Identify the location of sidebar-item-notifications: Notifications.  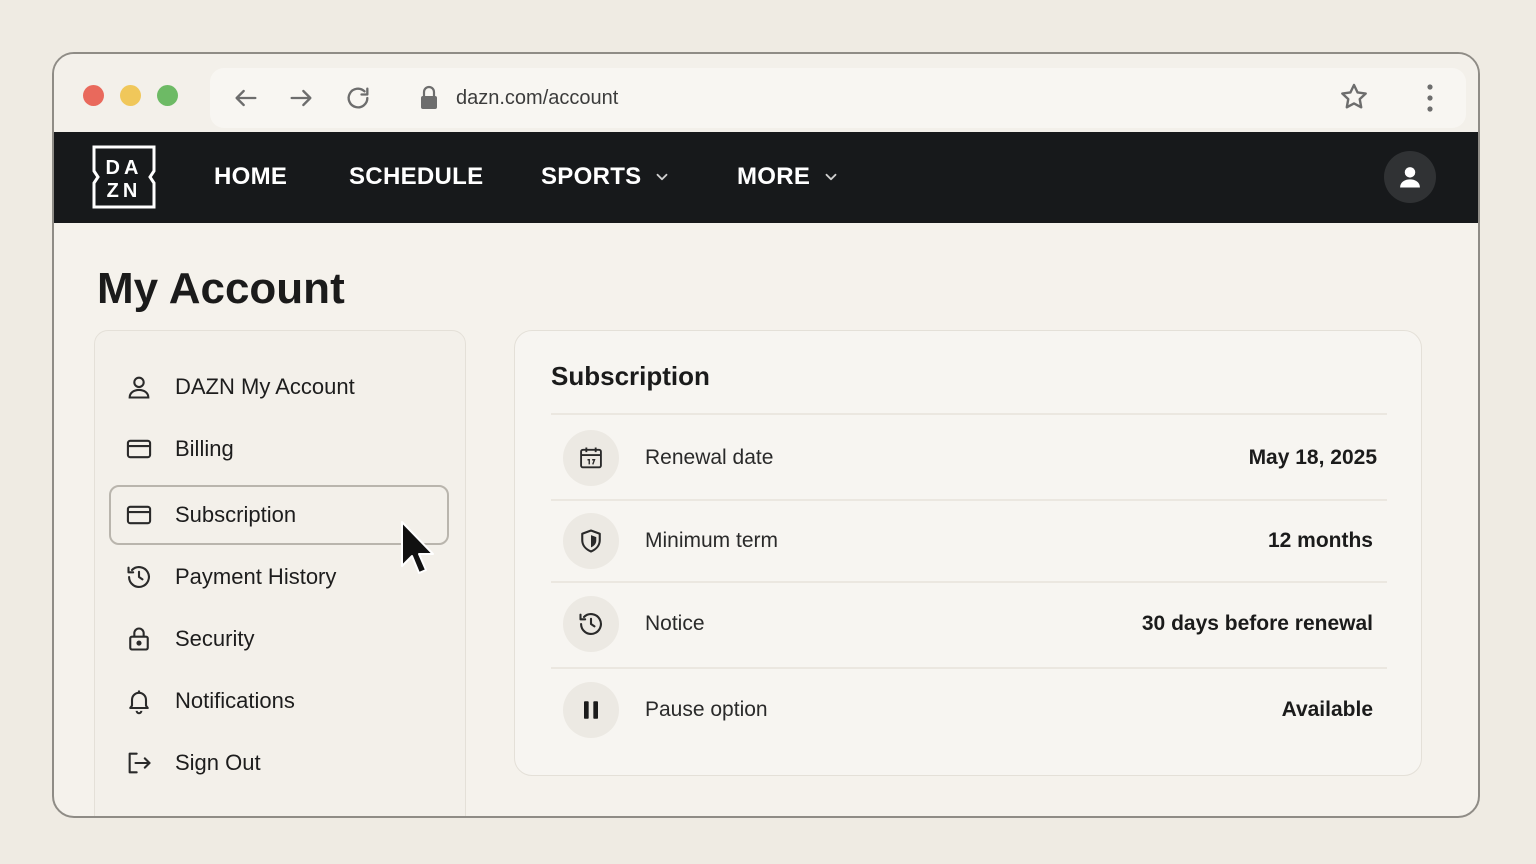
(279, 701).